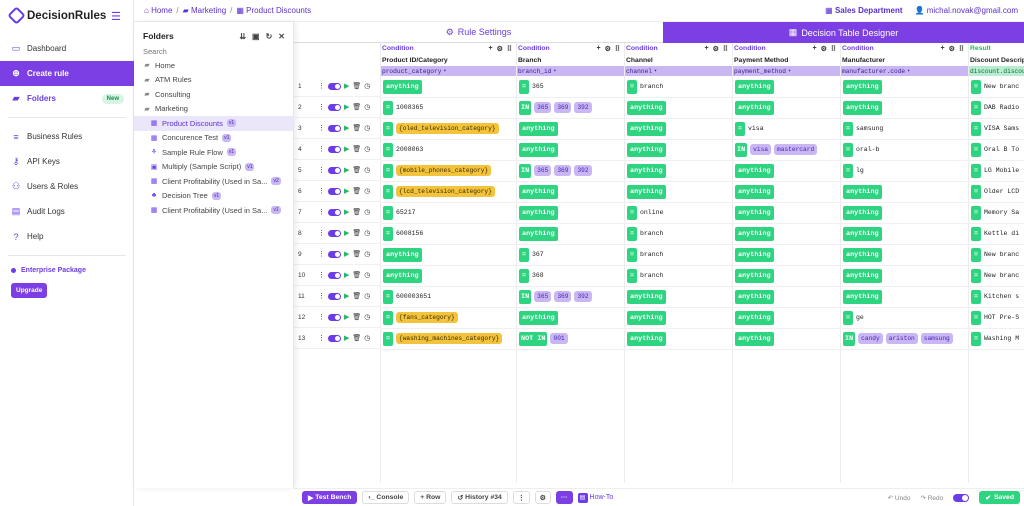 Image resolution: width=1024 pixels, height=506 pixels. What do you see at coordinates (904, 71) in the screenshot?
I see `column-attribute: manufacturer.code ▾` at bounding box center [904, 71].